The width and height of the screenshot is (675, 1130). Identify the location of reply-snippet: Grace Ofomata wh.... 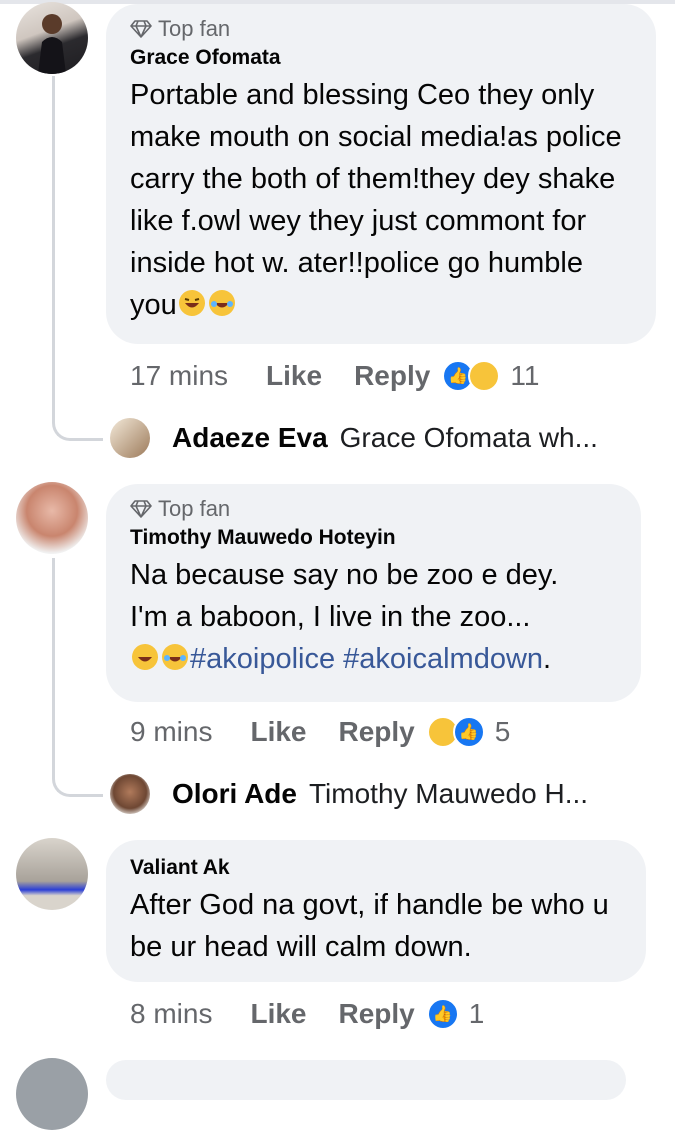
(469, 438).